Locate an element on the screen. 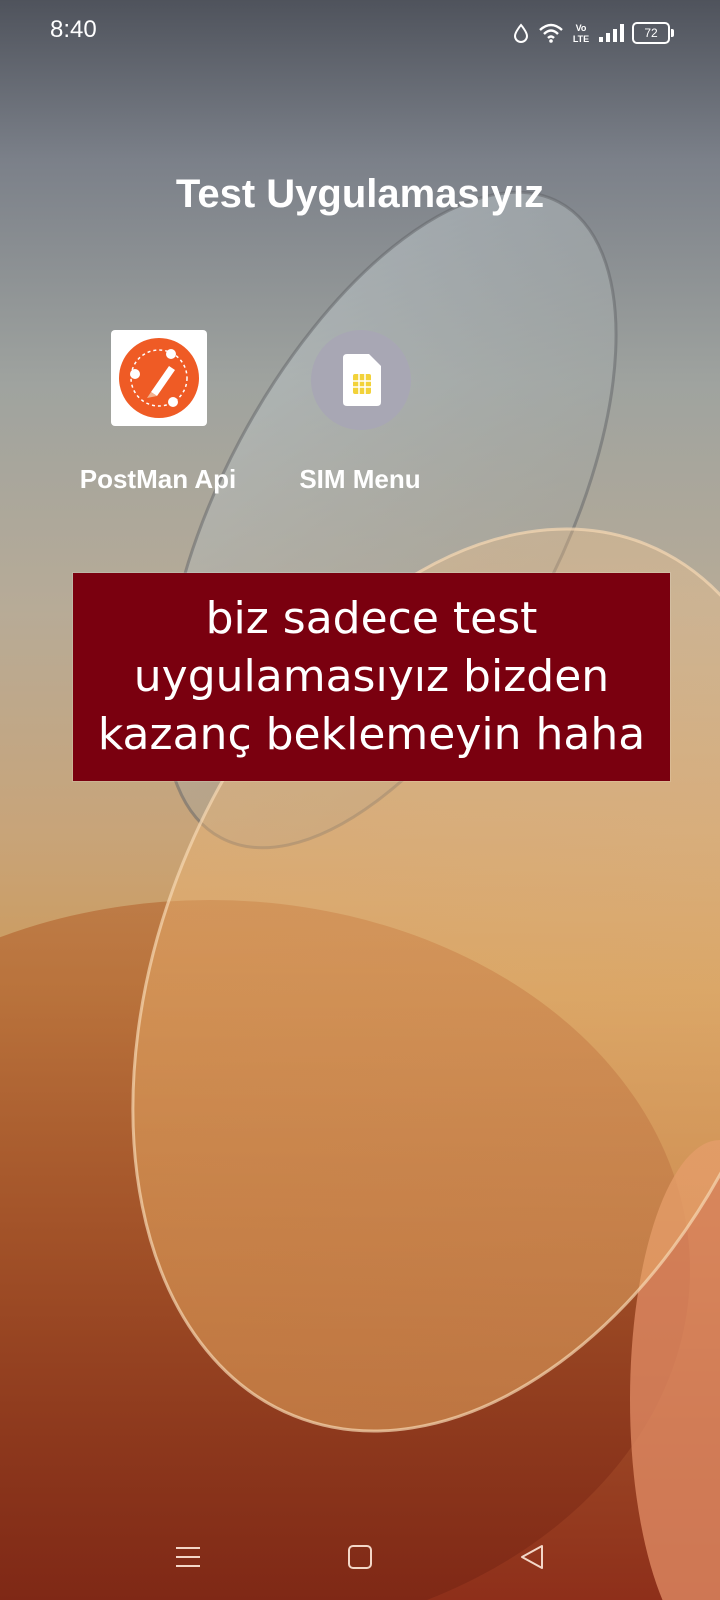 This screenshot has width=720, height=1600. status-time: 8:40 is located at coordinates (73, 29).